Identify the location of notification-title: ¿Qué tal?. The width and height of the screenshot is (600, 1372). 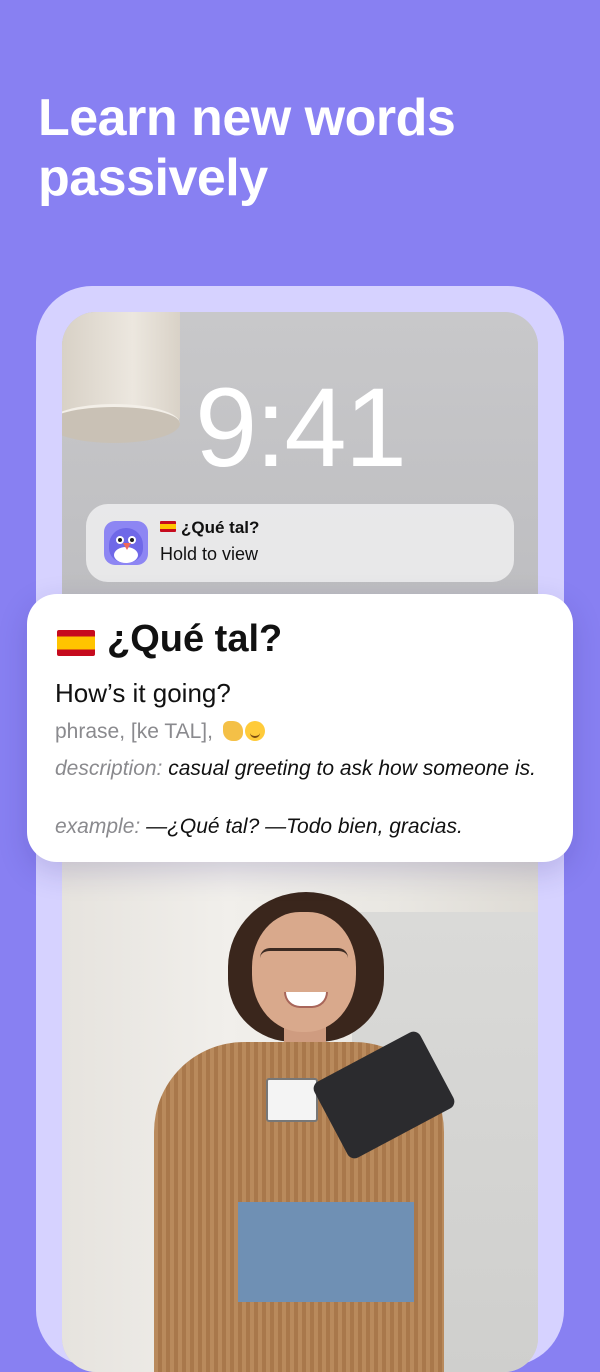
(209, 528).